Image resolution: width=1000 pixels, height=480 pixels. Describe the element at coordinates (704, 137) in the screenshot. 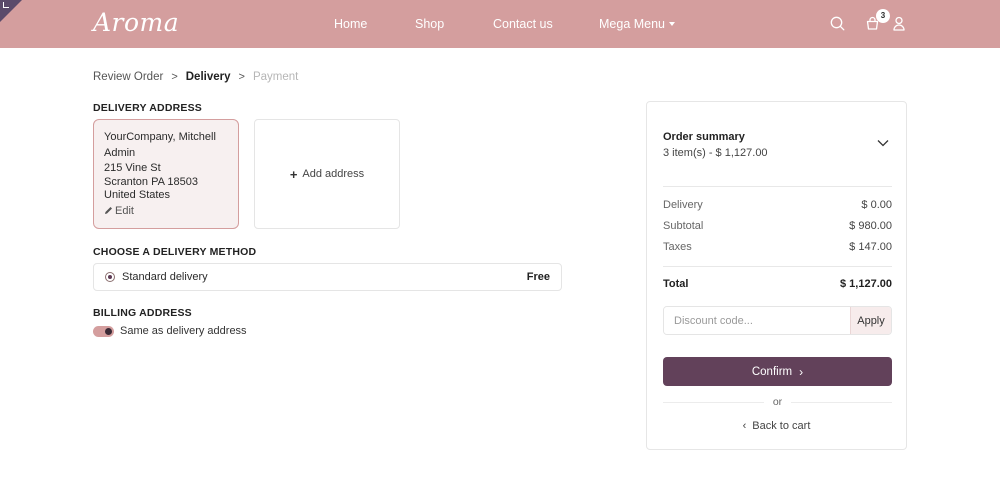

I see `order-summary-title: Order summary` at that location.